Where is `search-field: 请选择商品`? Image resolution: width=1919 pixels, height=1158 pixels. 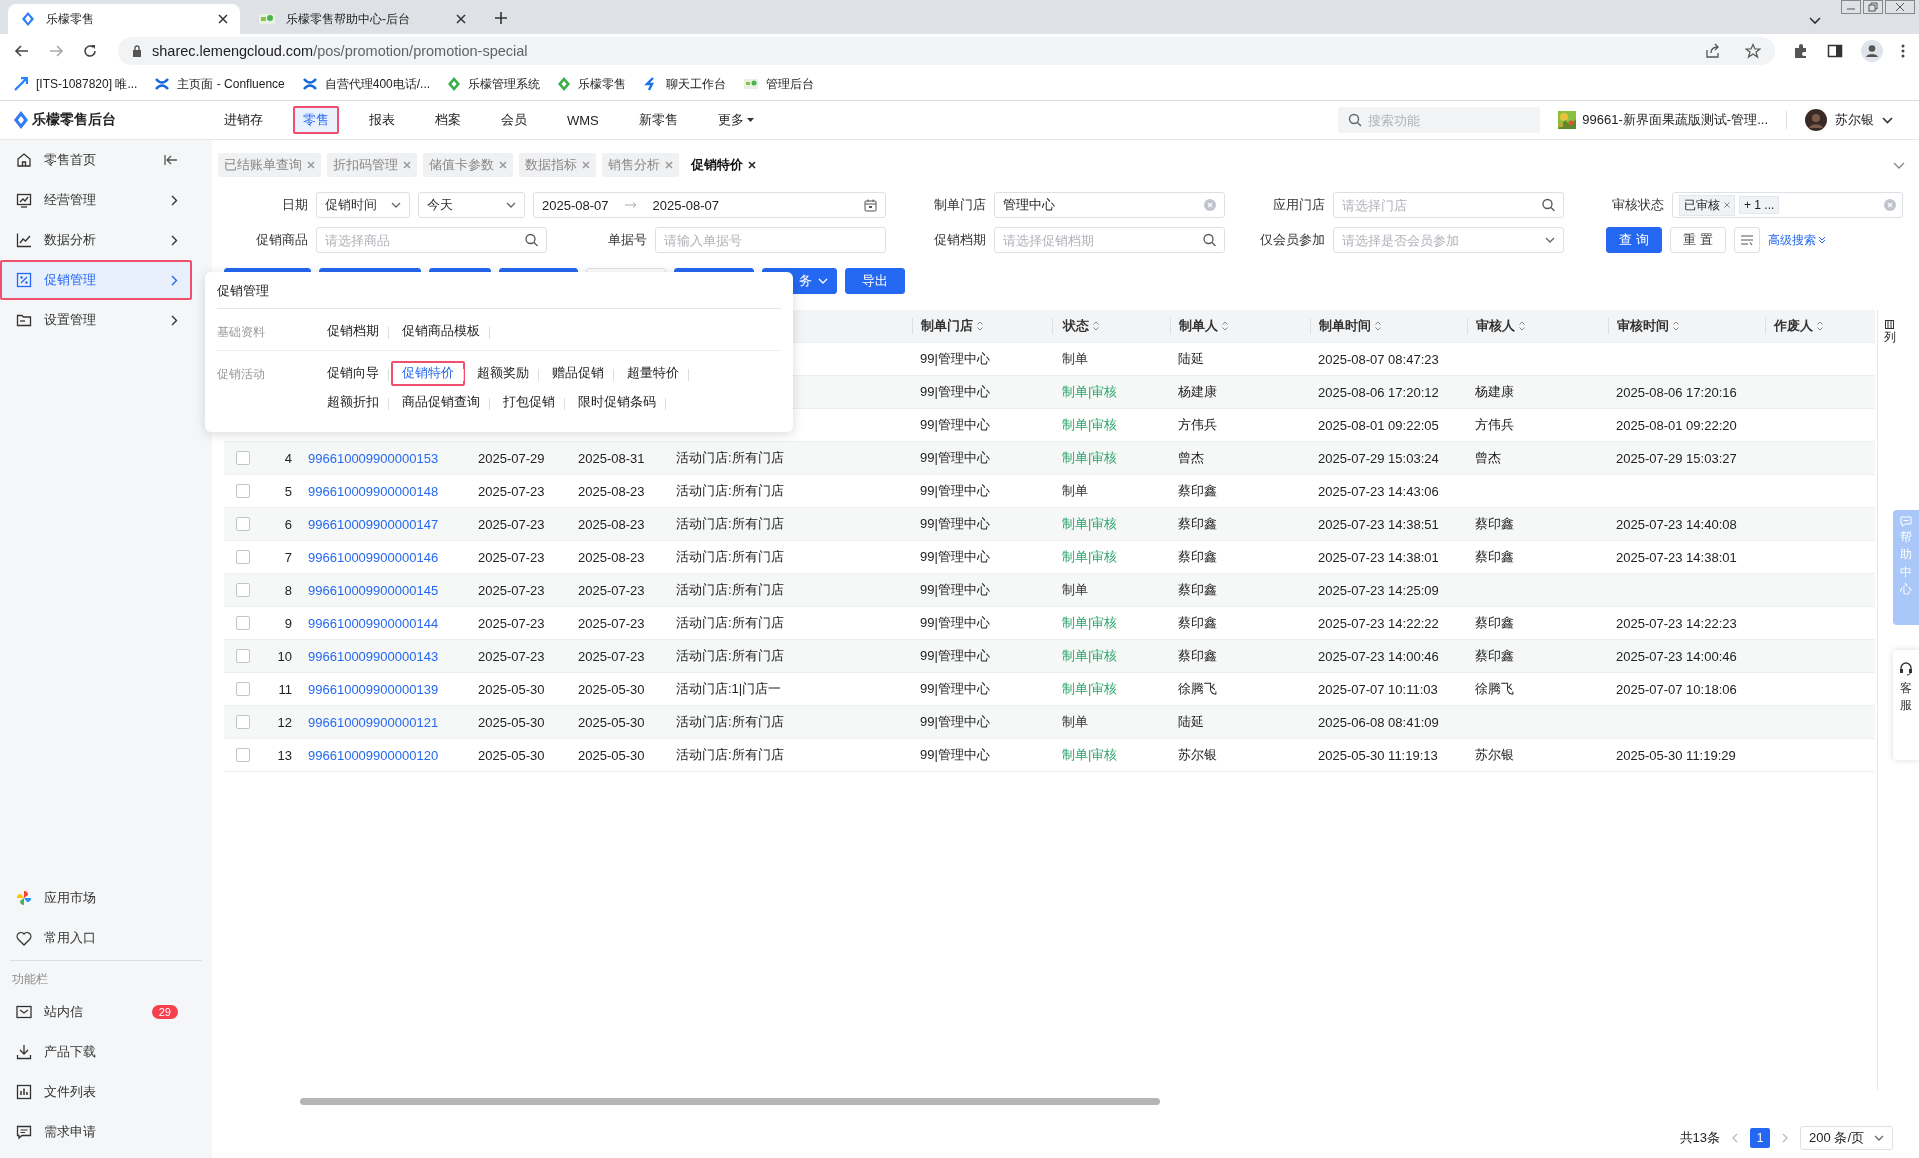
search-field: 请选择商品 is located at coordinates (431, 240).